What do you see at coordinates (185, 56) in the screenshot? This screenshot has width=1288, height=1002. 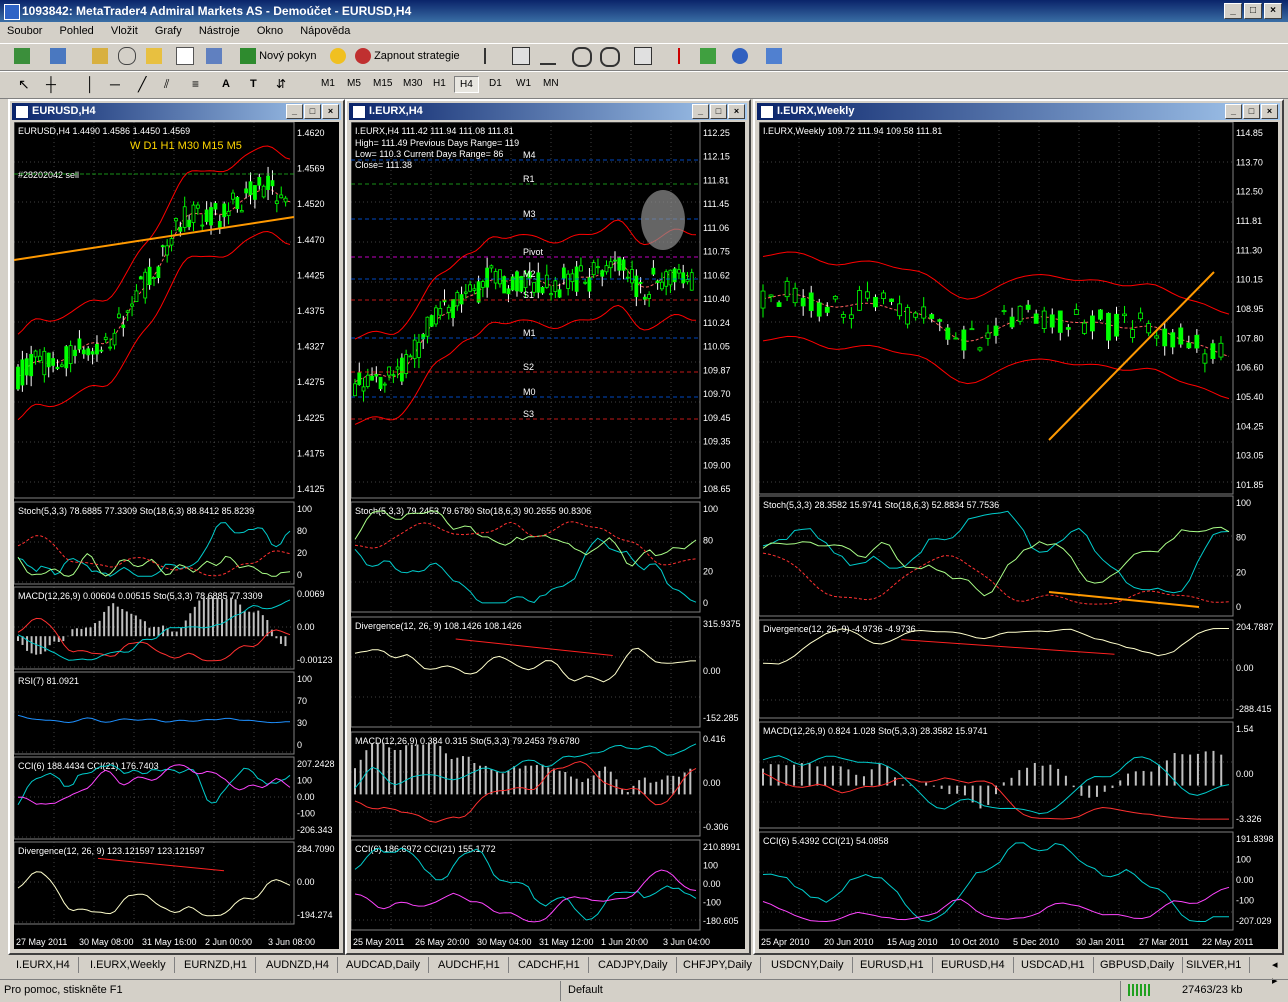 I see `terminal-icon` at bounding box center [185, 56].